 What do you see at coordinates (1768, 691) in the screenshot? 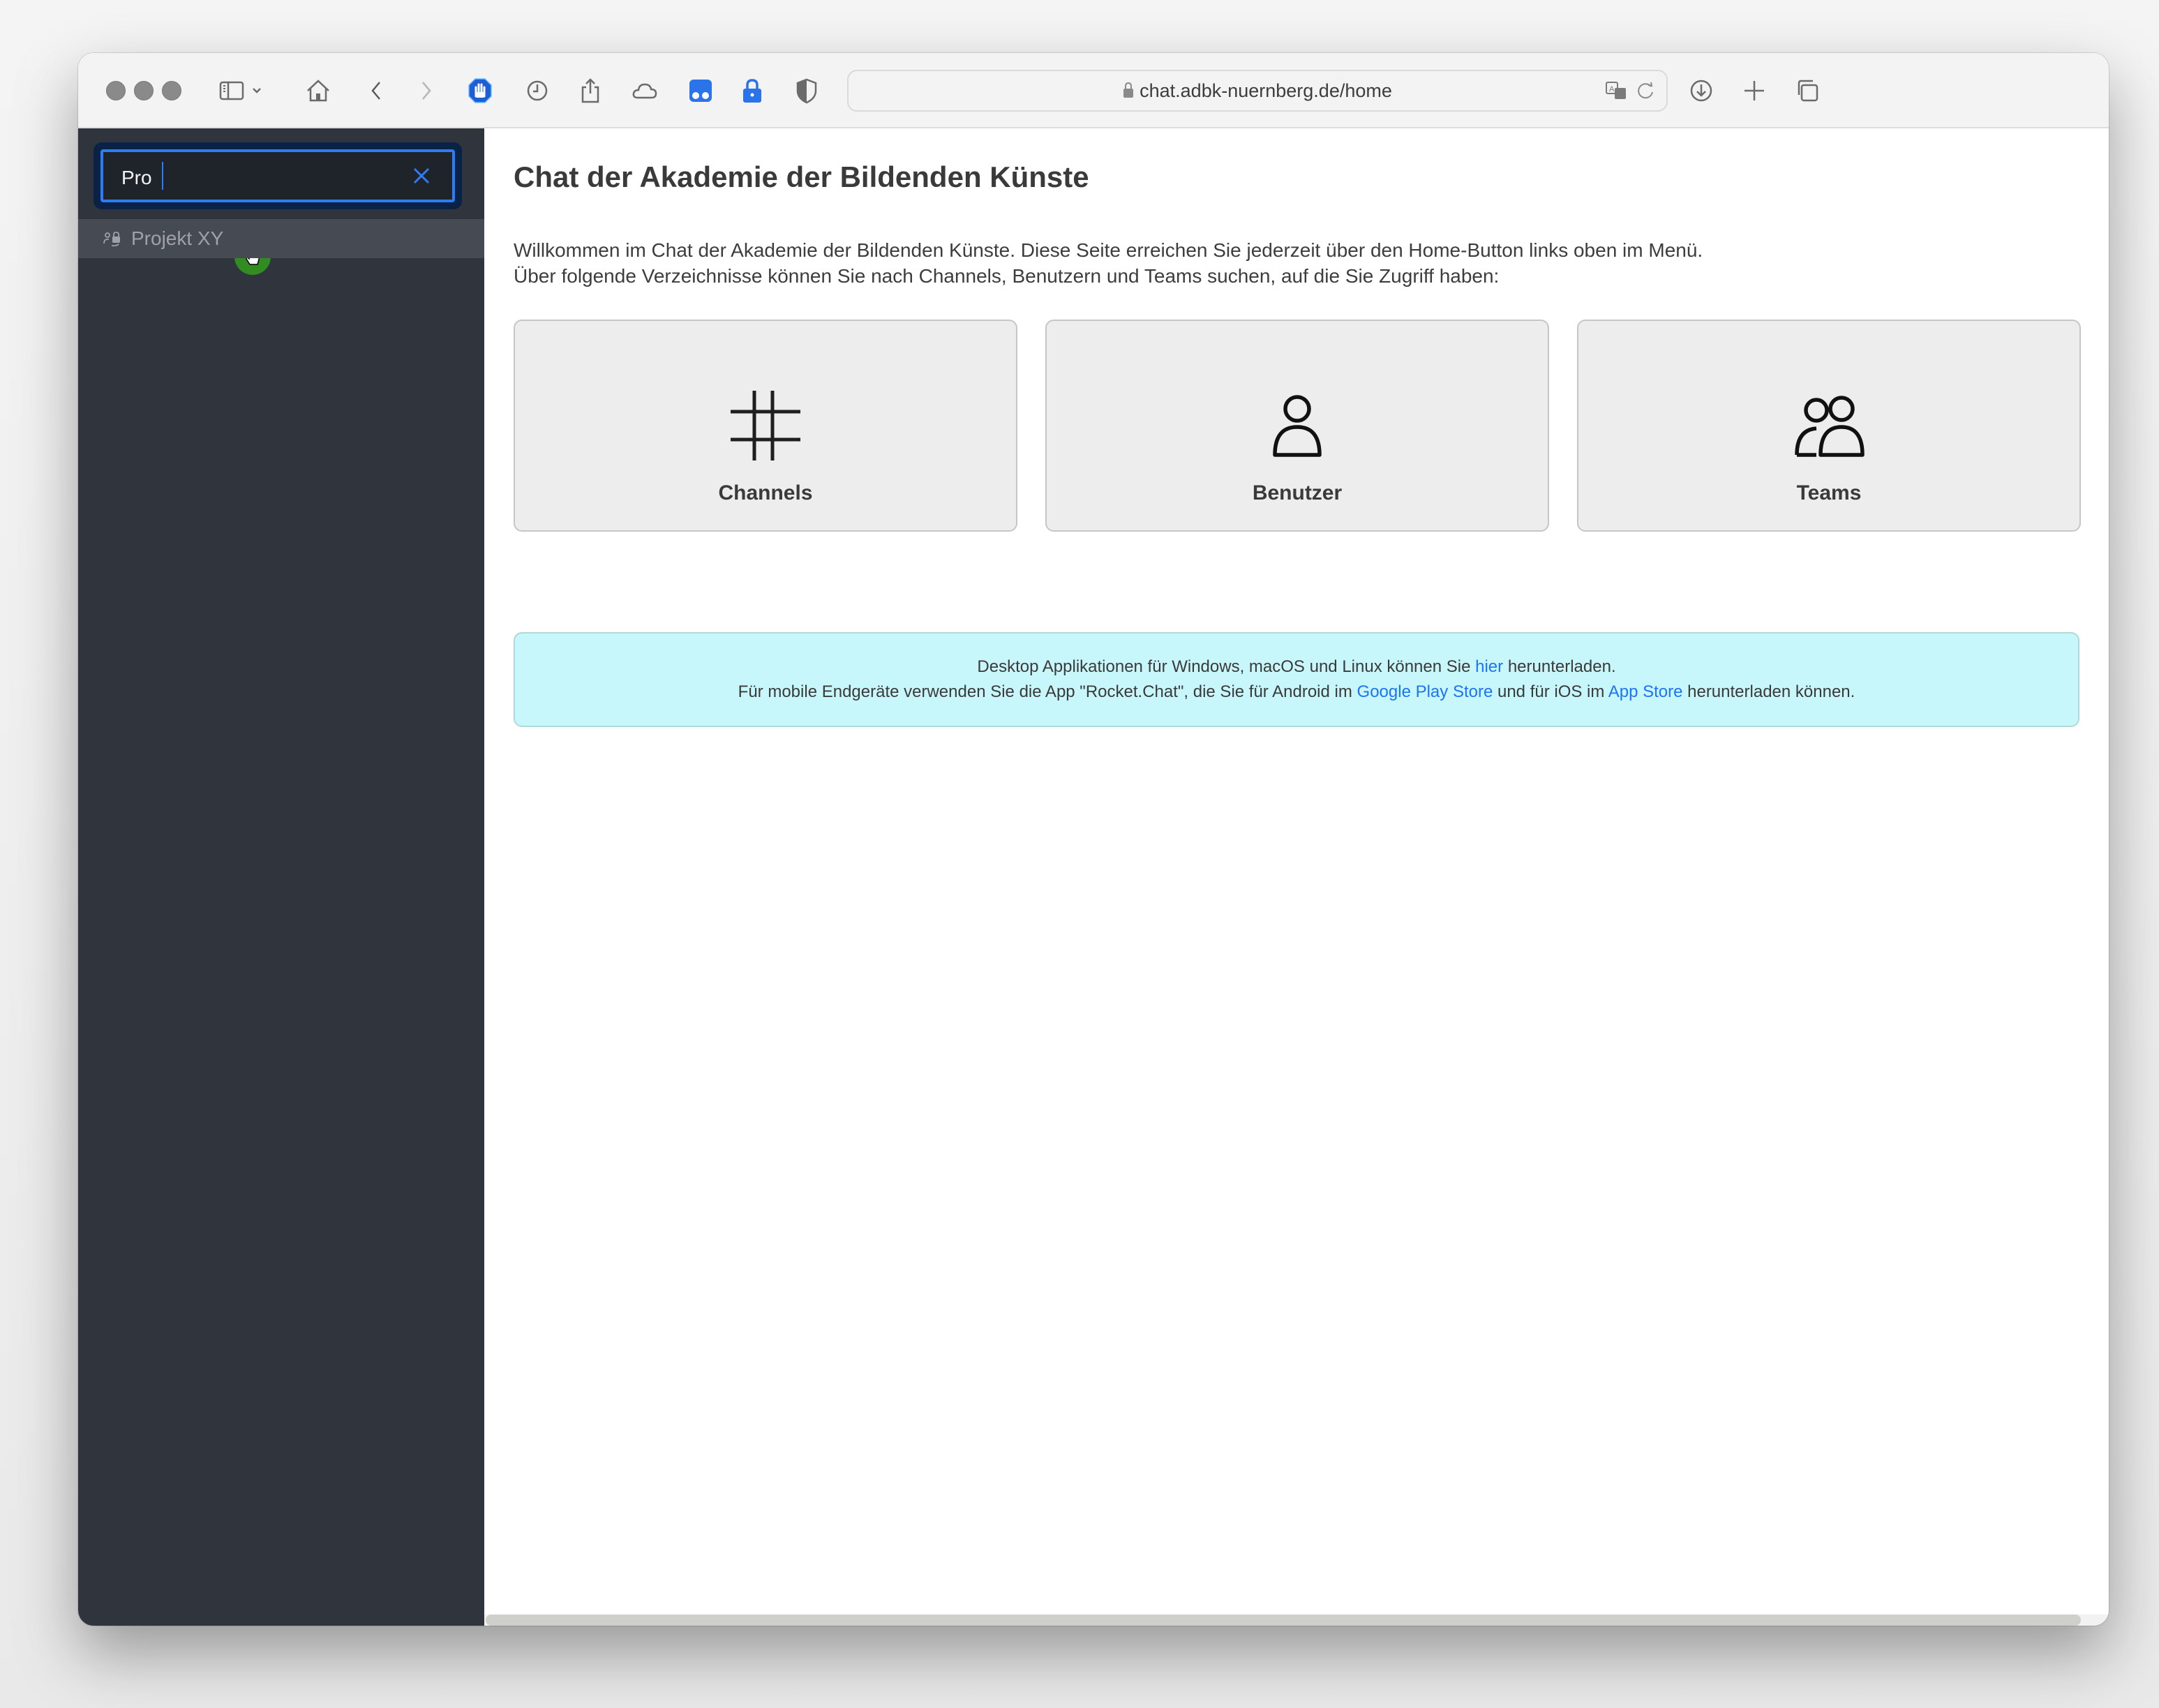
I see `info-text: herunterladen können.` at bounding box center [1768, 691].